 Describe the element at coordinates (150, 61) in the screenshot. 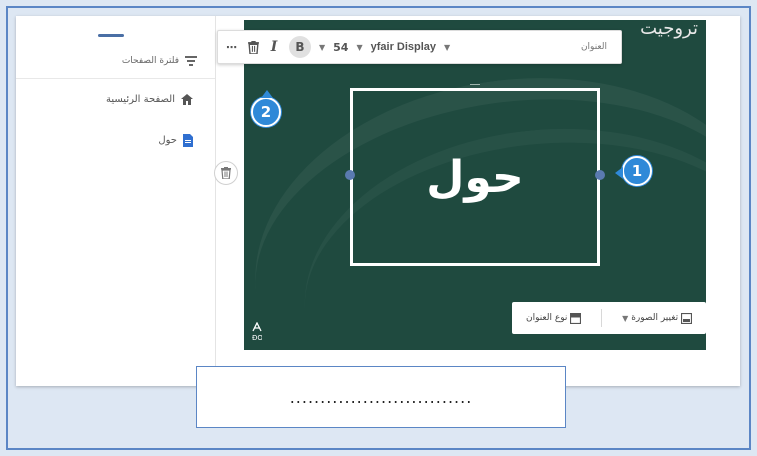

I see `filter-label: فلترة الصفحات` at that location.